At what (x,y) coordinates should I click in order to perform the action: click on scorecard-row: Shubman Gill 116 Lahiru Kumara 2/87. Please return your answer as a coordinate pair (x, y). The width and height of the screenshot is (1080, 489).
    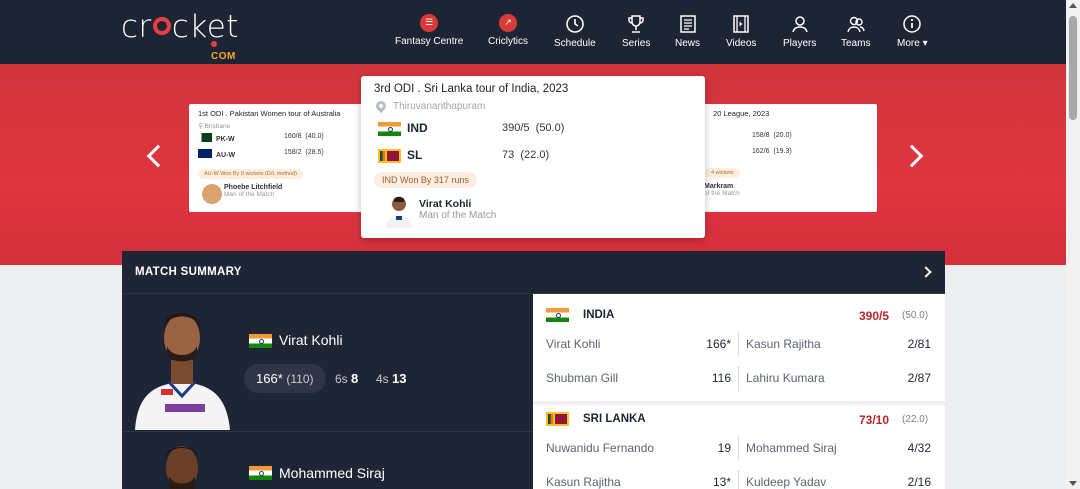
    Looking at the image, I should click on (739, 377).